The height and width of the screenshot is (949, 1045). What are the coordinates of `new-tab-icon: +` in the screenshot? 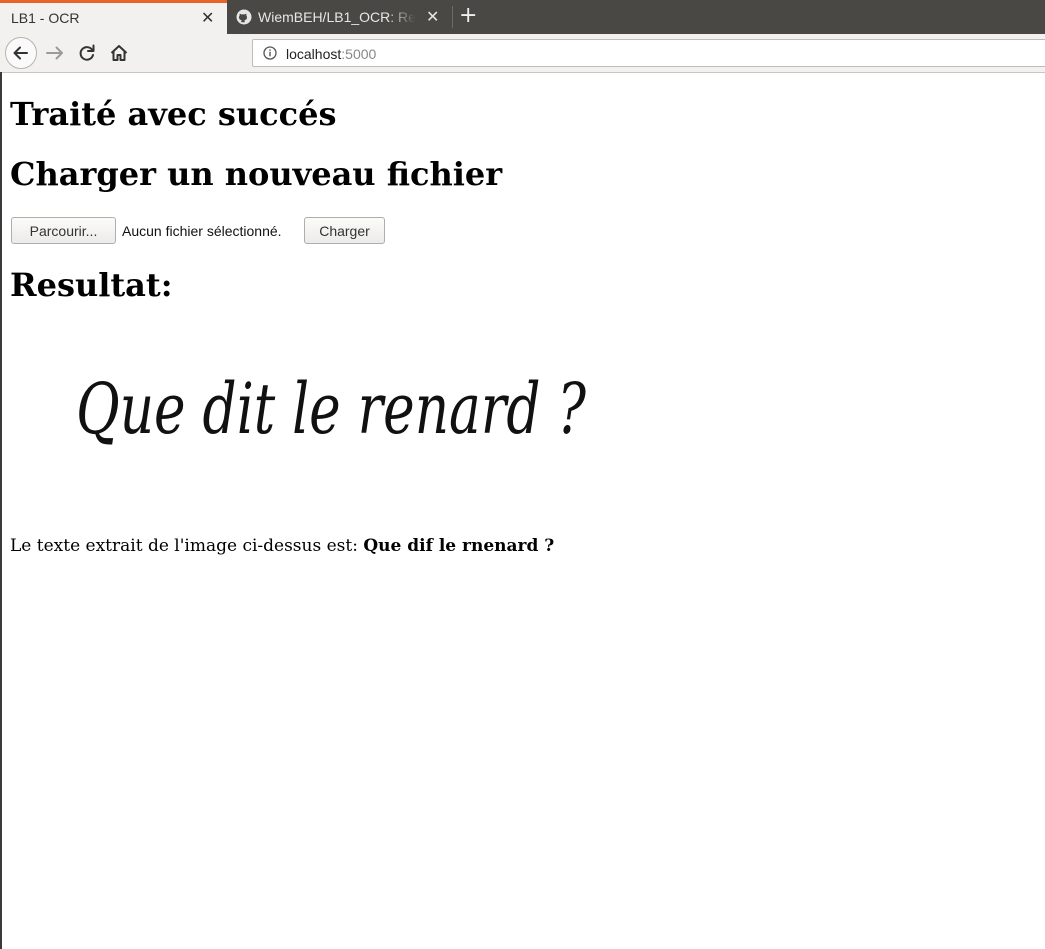 It's located at (468, 16).